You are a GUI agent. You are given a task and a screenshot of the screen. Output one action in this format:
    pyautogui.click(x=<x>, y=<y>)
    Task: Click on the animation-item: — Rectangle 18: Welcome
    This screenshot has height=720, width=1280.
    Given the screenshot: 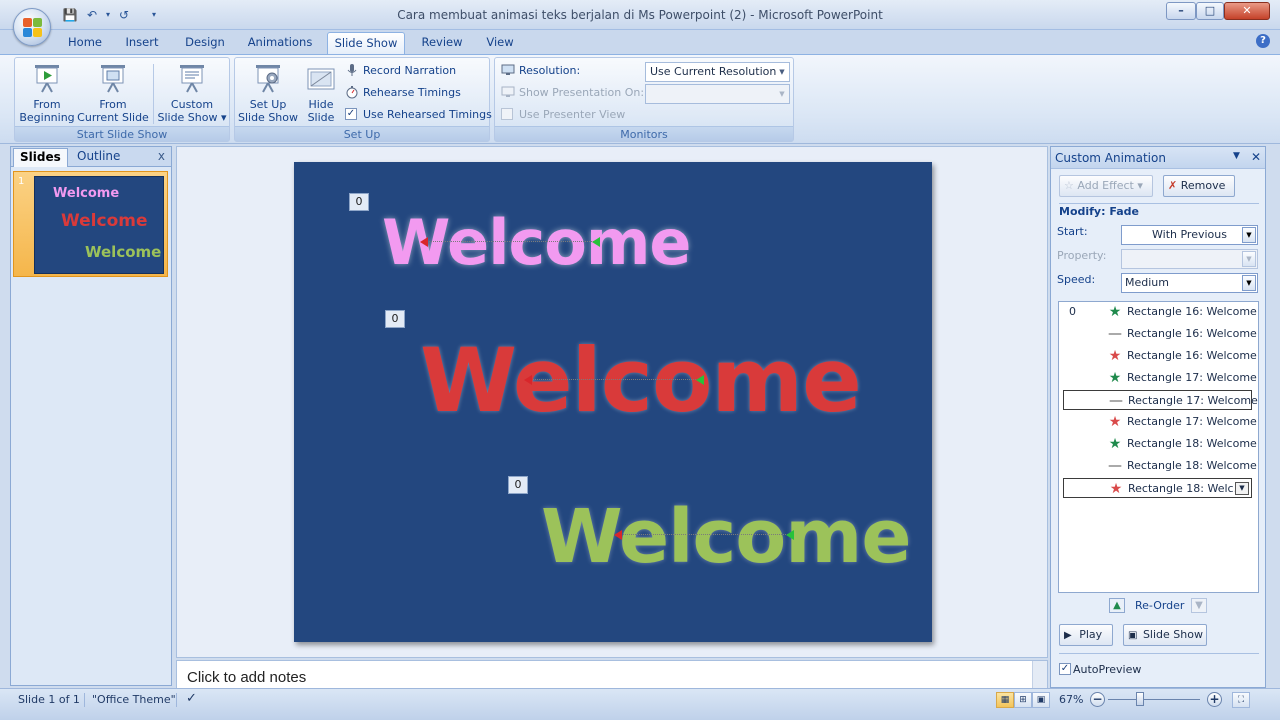 What is the action you would take?
    pyautogui.click(x=1160, y=466)
    